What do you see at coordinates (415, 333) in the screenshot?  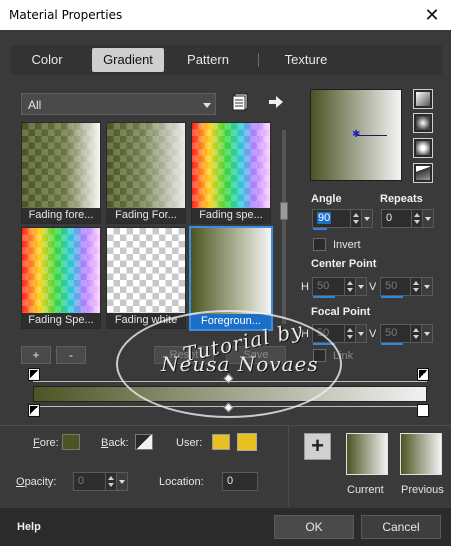 I see `focal-v-stepper` at bounding box center [415, 333].